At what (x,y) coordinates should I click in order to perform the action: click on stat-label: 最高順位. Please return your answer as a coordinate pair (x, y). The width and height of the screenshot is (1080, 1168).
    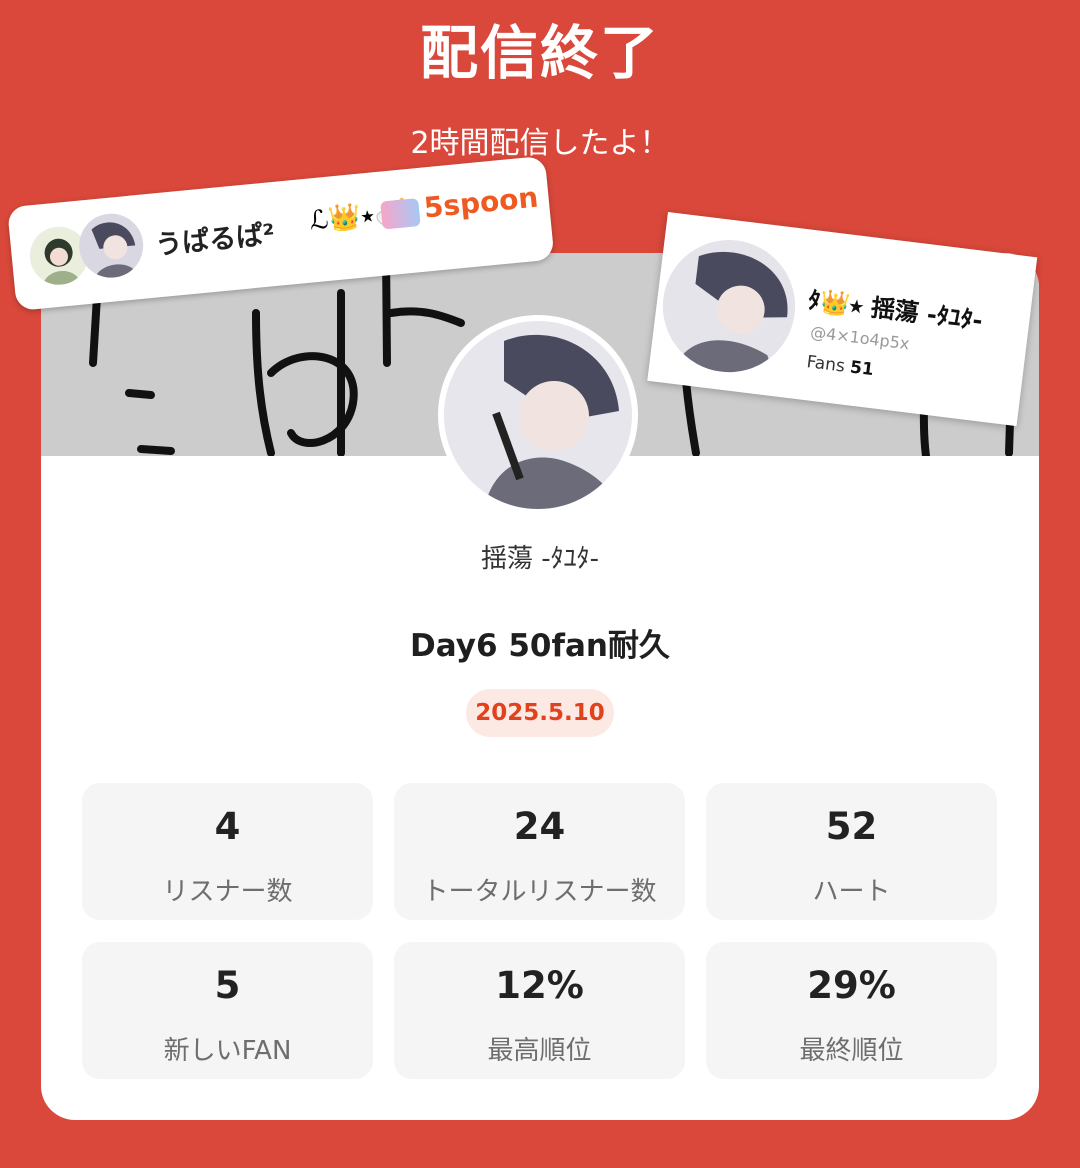
    Looking at the image, I should click on (539, 1051).